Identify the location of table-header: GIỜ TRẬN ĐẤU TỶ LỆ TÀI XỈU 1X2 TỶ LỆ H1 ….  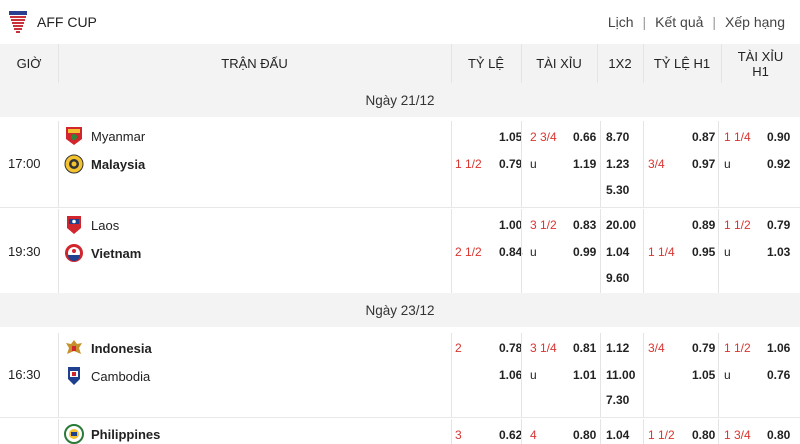
(400, 64).